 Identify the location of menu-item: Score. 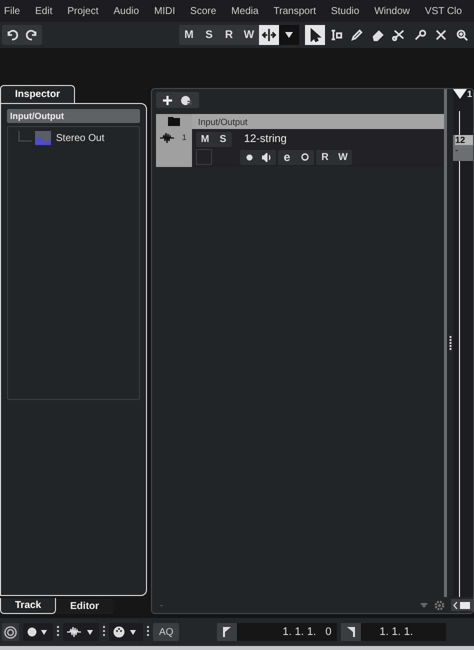
(203, 11).